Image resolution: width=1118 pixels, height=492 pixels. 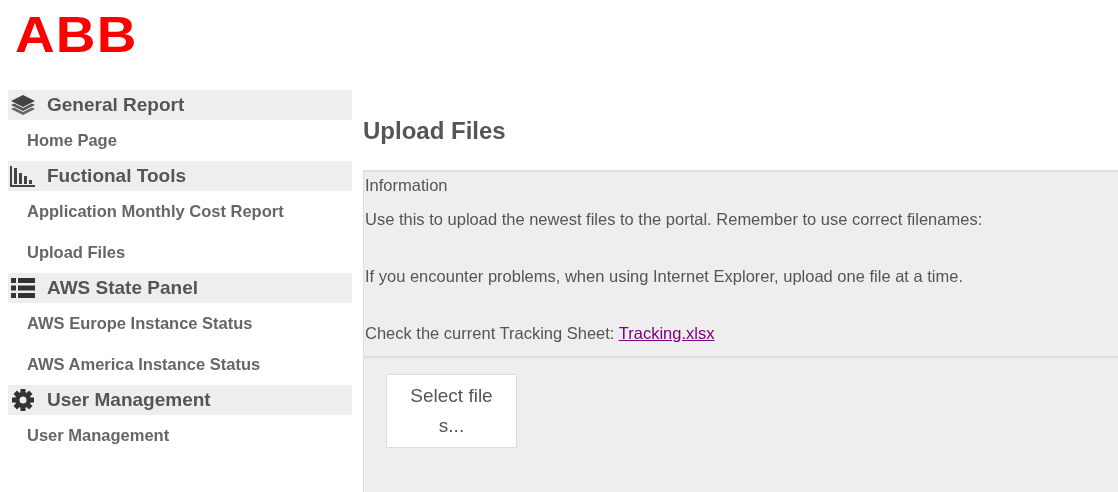 I want to click on info-text: Check the current Tracking Sheet: Tracking.xlsx, so click(x=540, y=333).